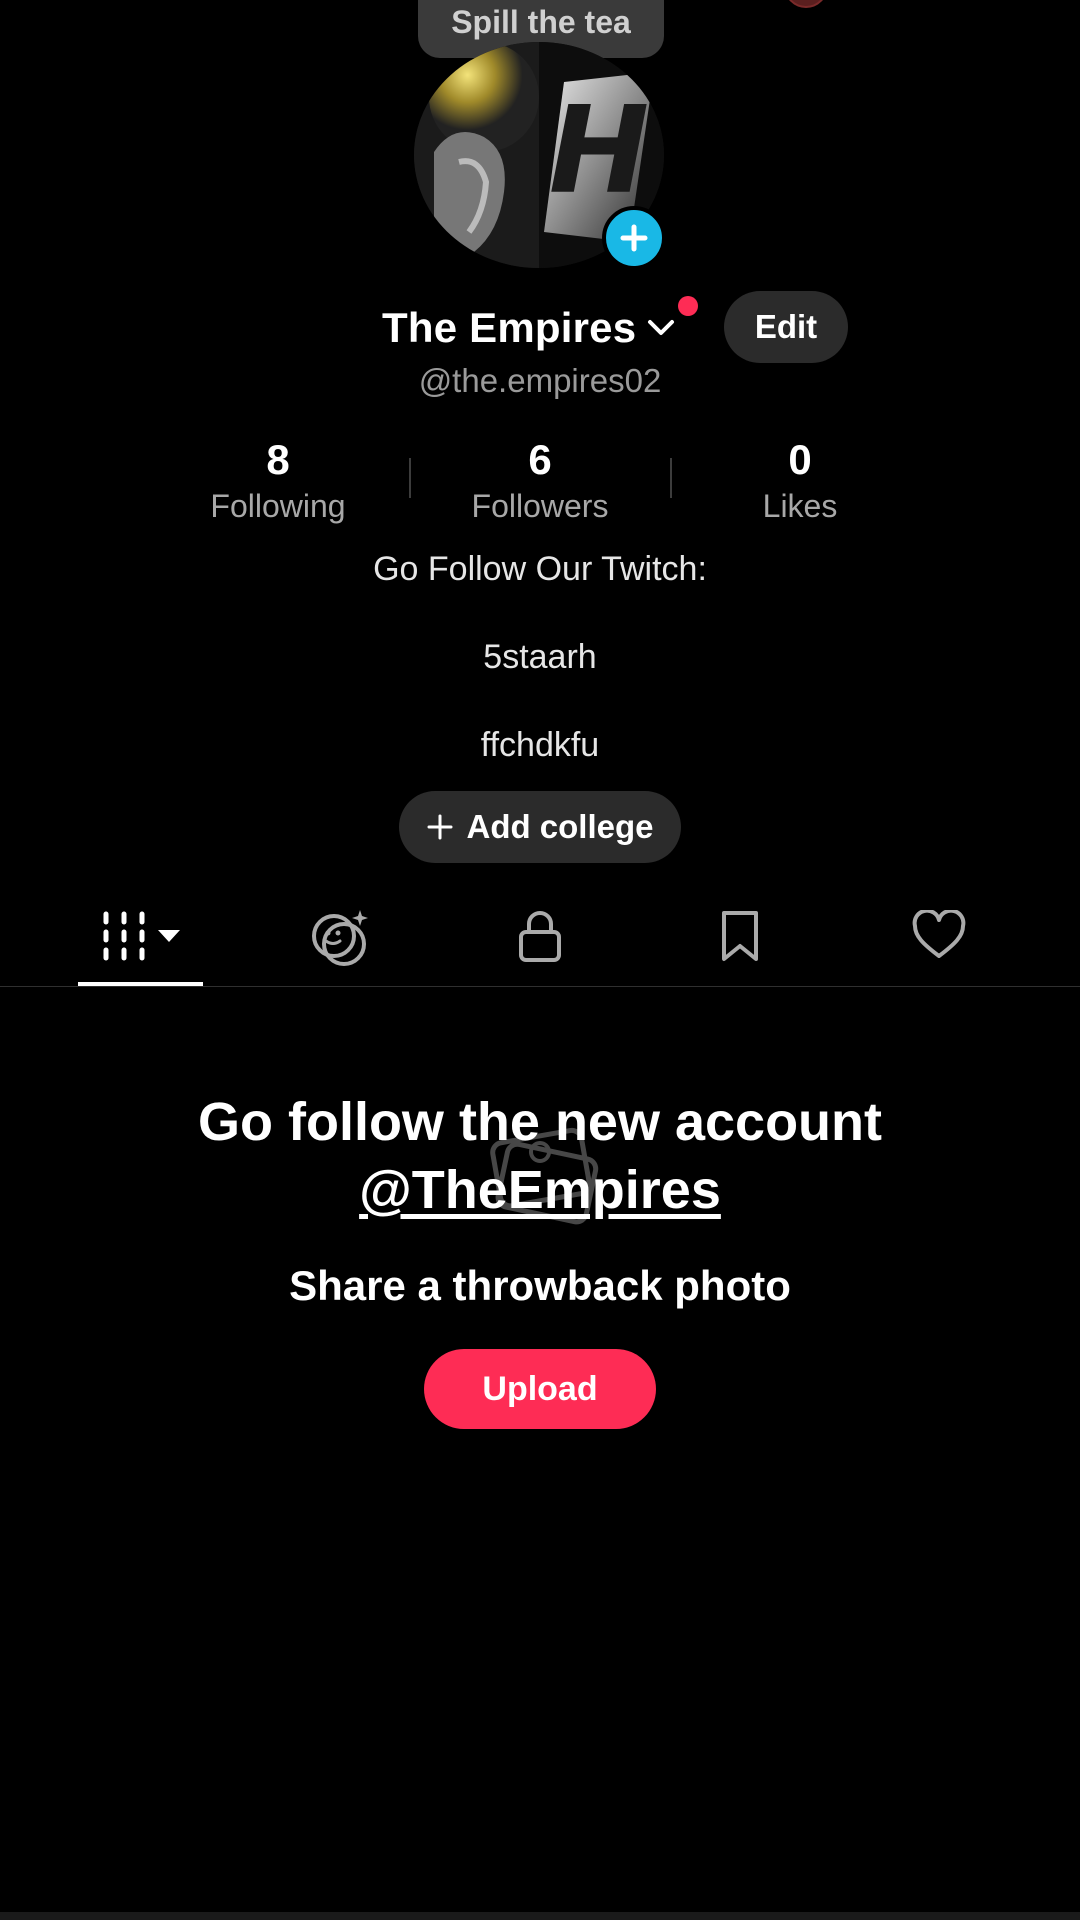 Image resolution: width=1080 pixels, height=1920 pixels. What do you see at coordinates (278, 459) in the screenshot?
I see `stat-following-value: 8` at bounding box center [278, 459].